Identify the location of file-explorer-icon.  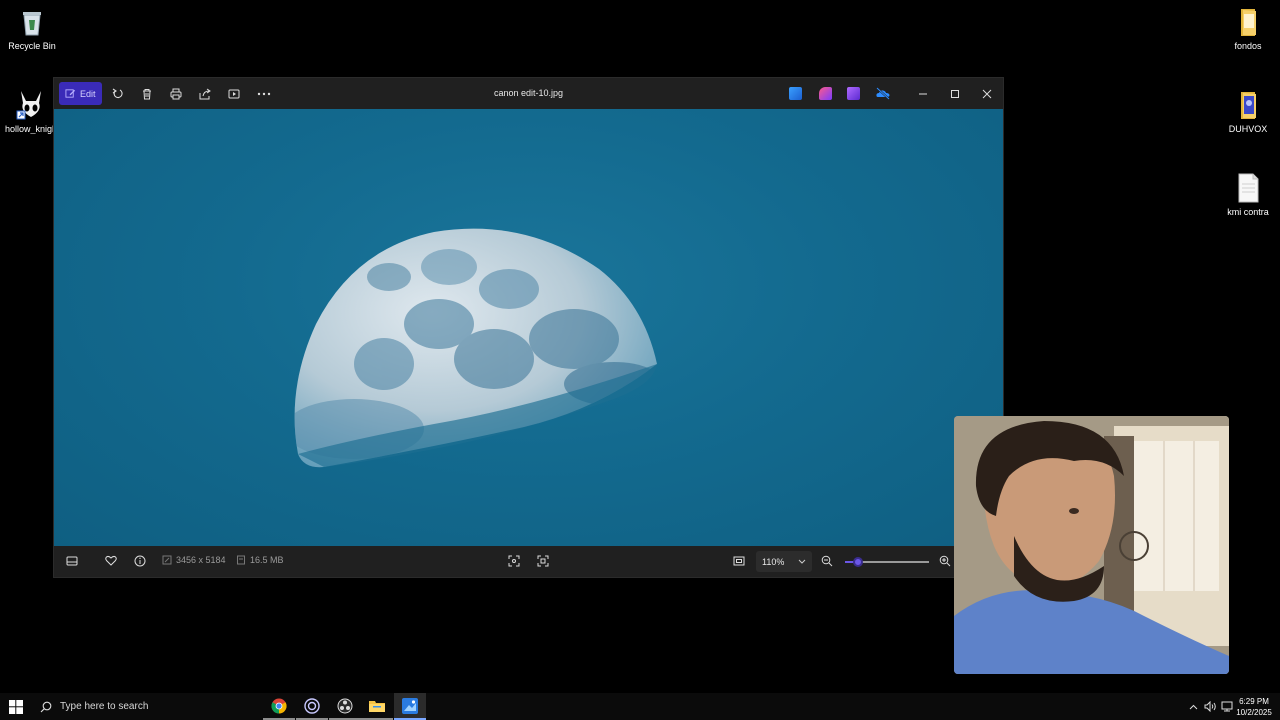
(377, 706).